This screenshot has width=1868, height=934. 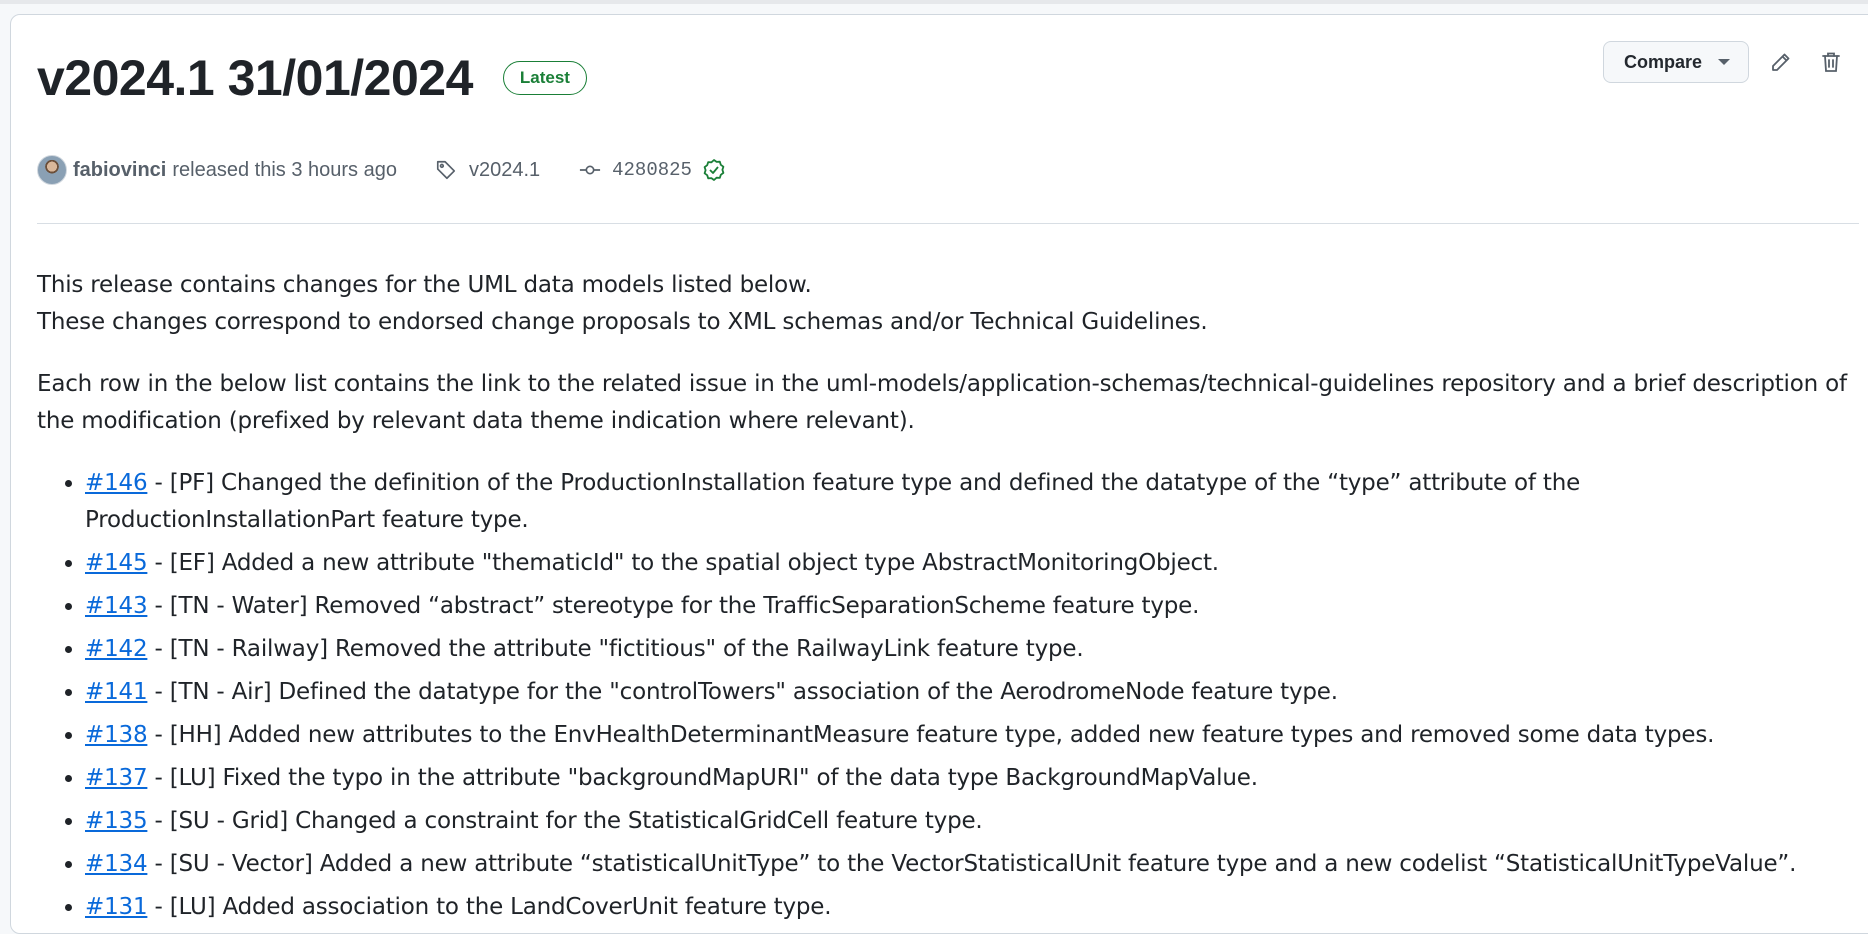 I want to click on compare-button: Compare, so click(x=1675, y=62).